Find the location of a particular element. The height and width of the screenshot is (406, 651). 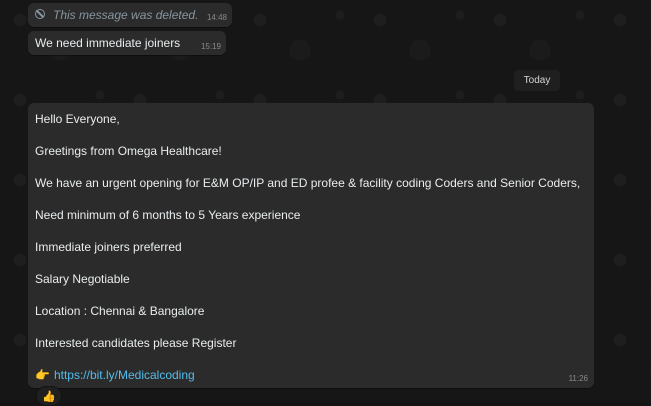

message-bubble: We need immediate joiners 15:19 is located at coordinates (127, 43).